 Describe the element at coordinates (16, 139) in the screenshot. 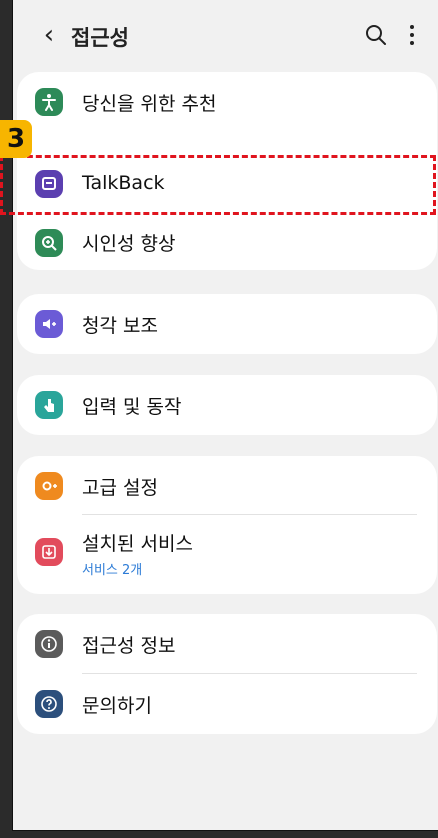

I see `step-number-badge: 3` at that location.